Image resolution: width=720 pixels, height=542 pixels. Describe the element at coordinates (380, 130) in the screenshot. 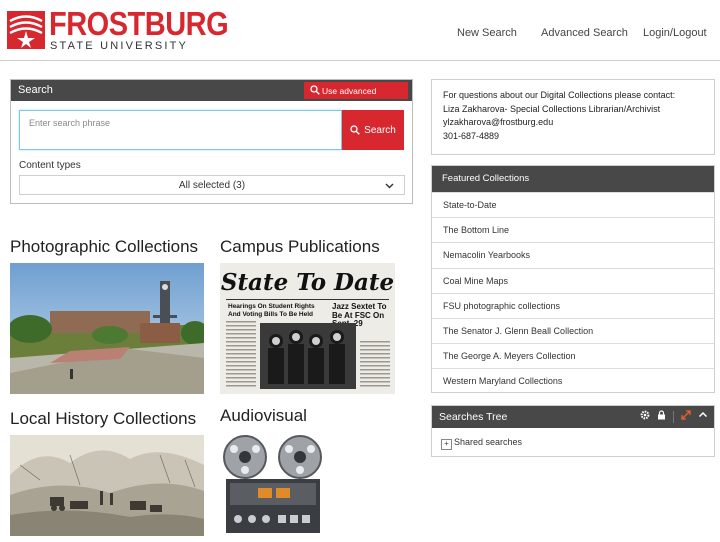

I see `search-button-label: Search` at that location.